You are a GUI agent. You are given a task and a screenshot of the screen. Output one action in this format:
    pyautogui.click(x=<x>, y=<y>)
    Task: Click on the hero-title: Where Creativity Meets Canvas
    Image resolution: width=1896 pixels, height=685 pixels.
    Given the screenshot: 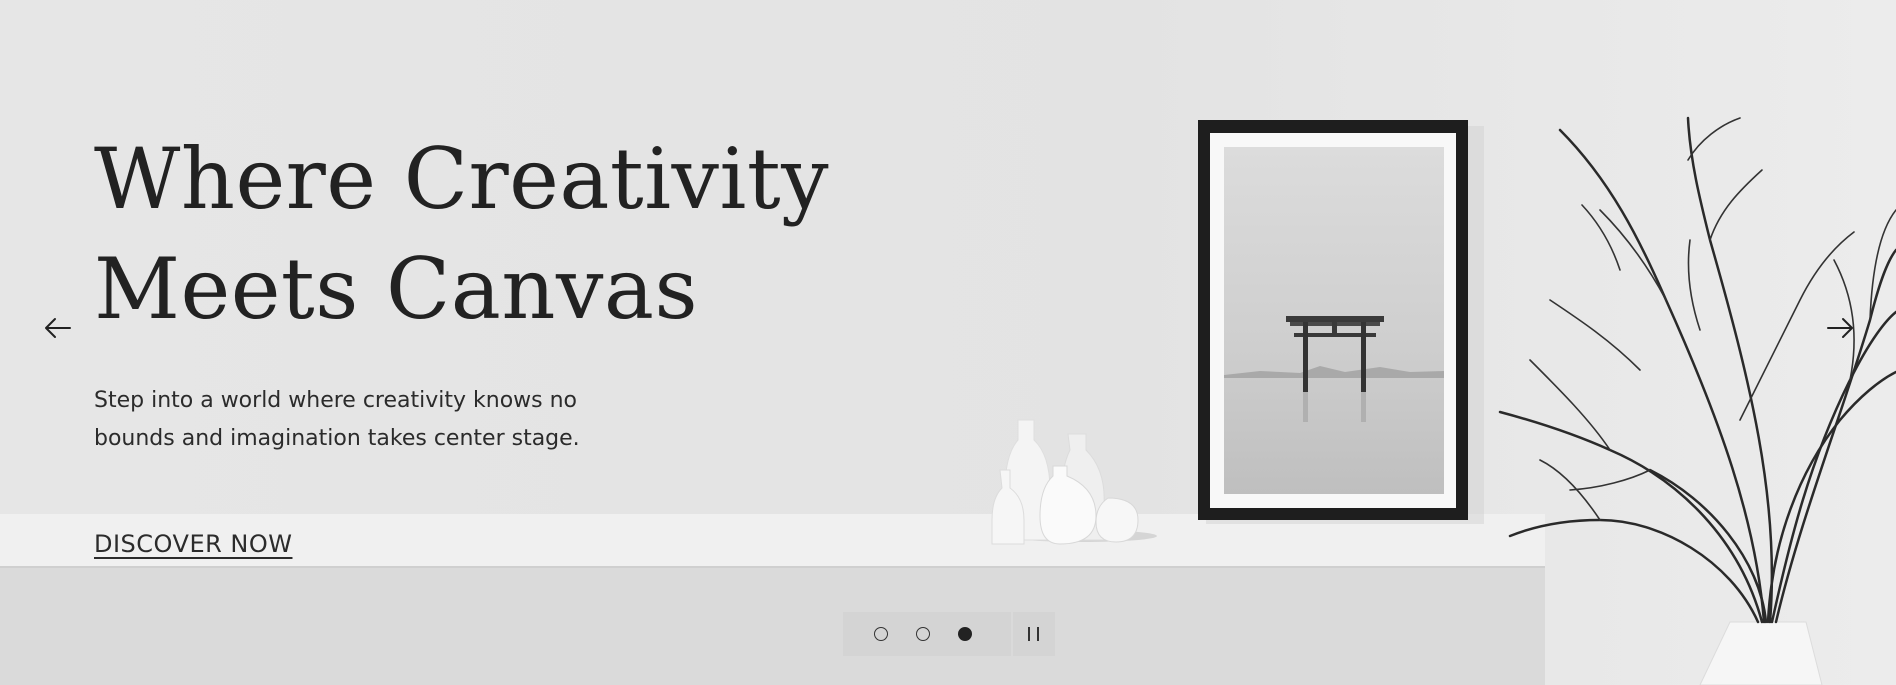 What is the action you would take?
    pyautogui.click(x=474, y=234)
    